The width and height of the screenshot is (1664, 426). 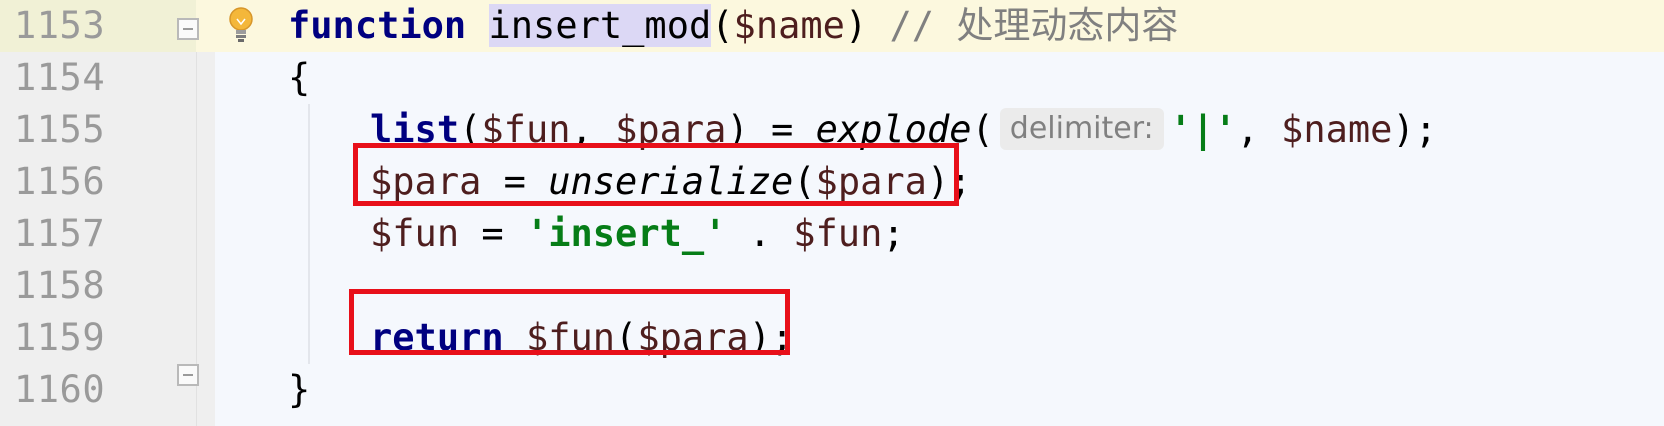 I want to click on highlight-box-unserialize, so click(x=656, y=174).